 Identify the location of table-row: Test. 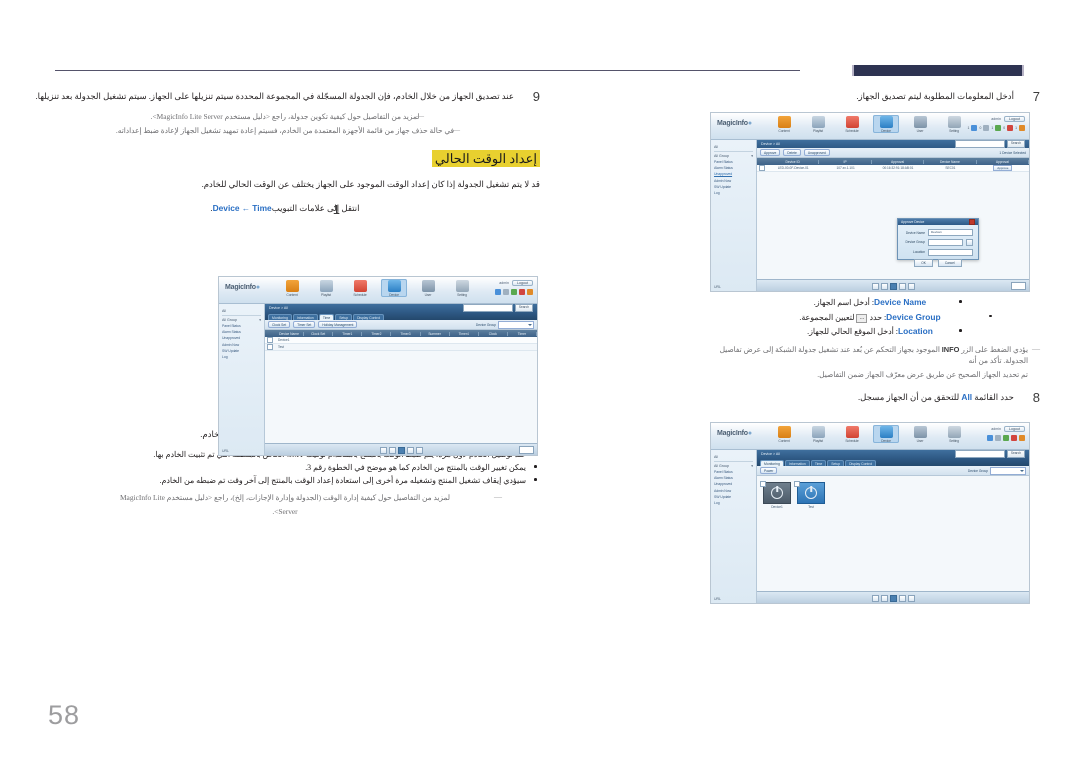
(401, 347).